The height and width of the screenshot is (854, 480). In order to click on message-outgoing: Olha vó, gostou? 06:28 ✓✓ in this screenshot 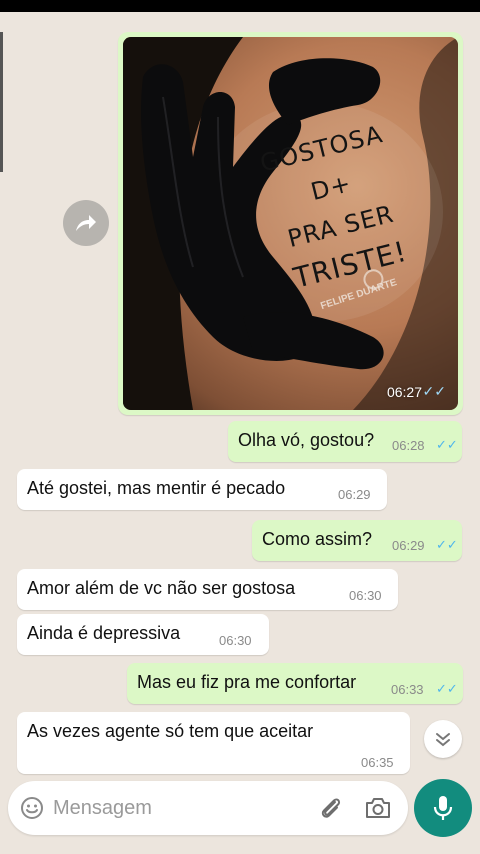, I will do `click(345, 441)`.